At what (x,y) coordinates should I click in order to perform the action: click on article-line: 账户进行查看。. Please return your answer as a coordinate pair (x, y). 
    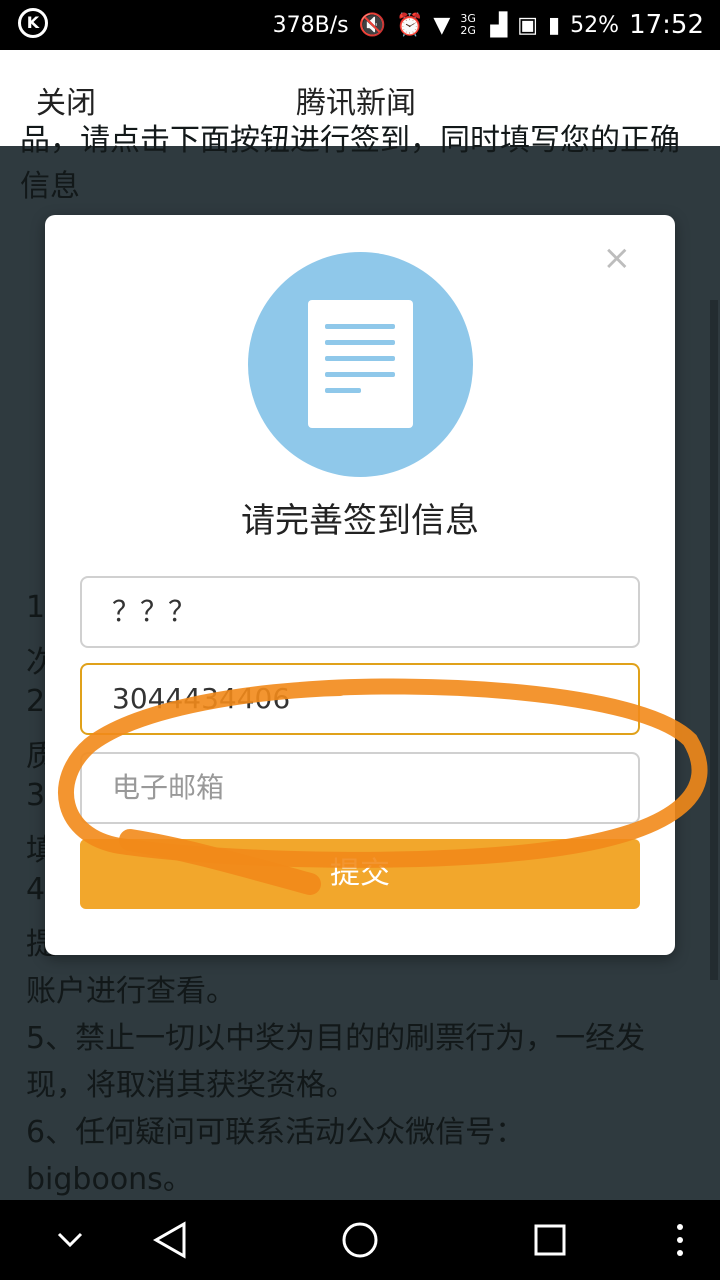
    Looking at the image, I should click on (131, 991).